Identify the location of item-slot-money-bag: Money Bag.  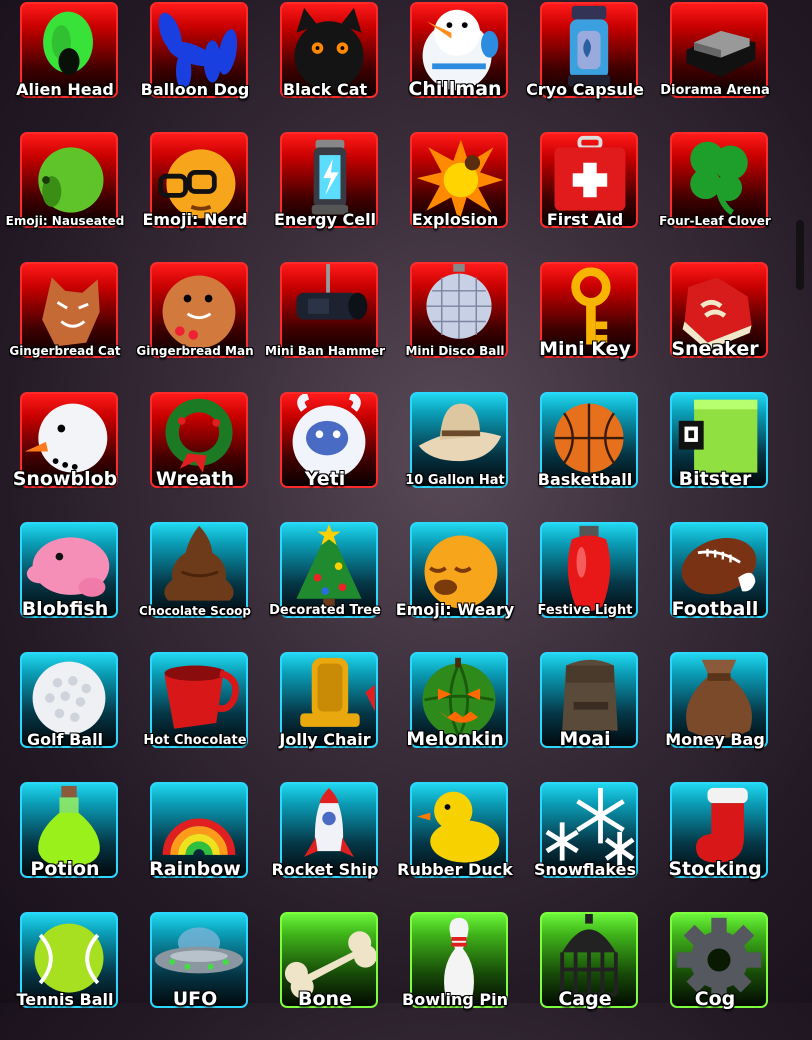
(715, 715).